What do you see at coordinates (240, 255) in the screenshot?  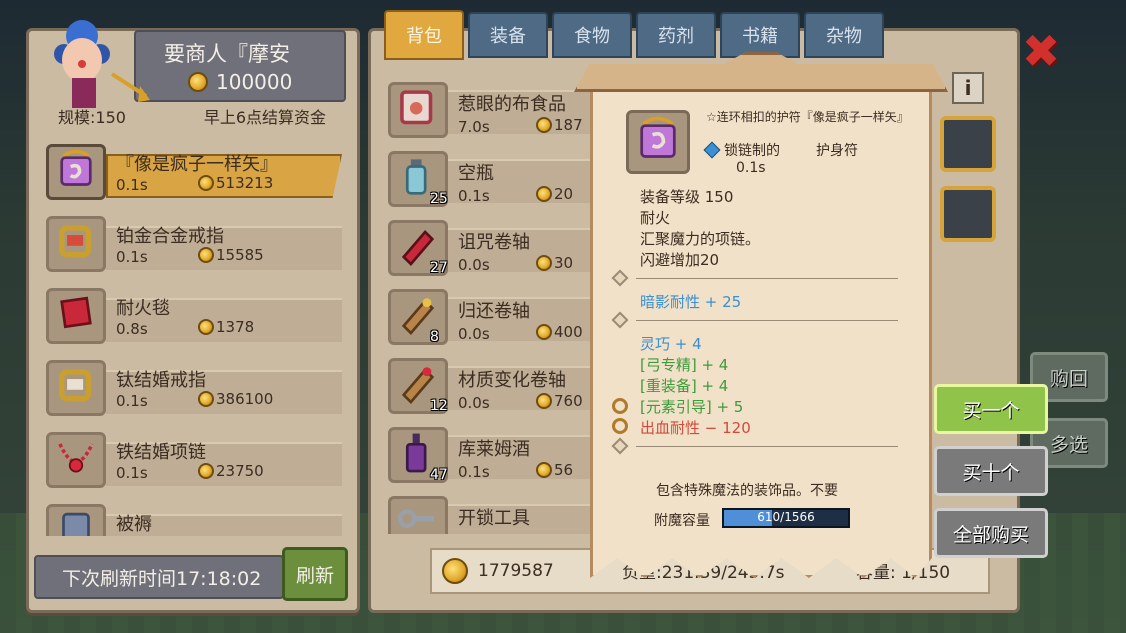 I see `price-value: 15585` at bounding box center [240, 255].